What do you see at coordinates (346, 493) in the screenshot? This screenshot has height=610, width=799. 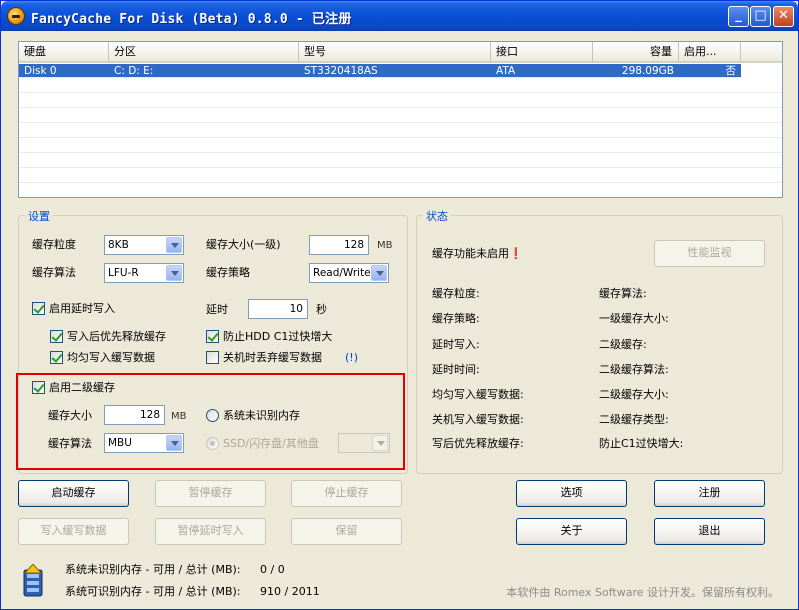 I see `stop-cache-button: 停止缓存` at bounding box center [346, 493].